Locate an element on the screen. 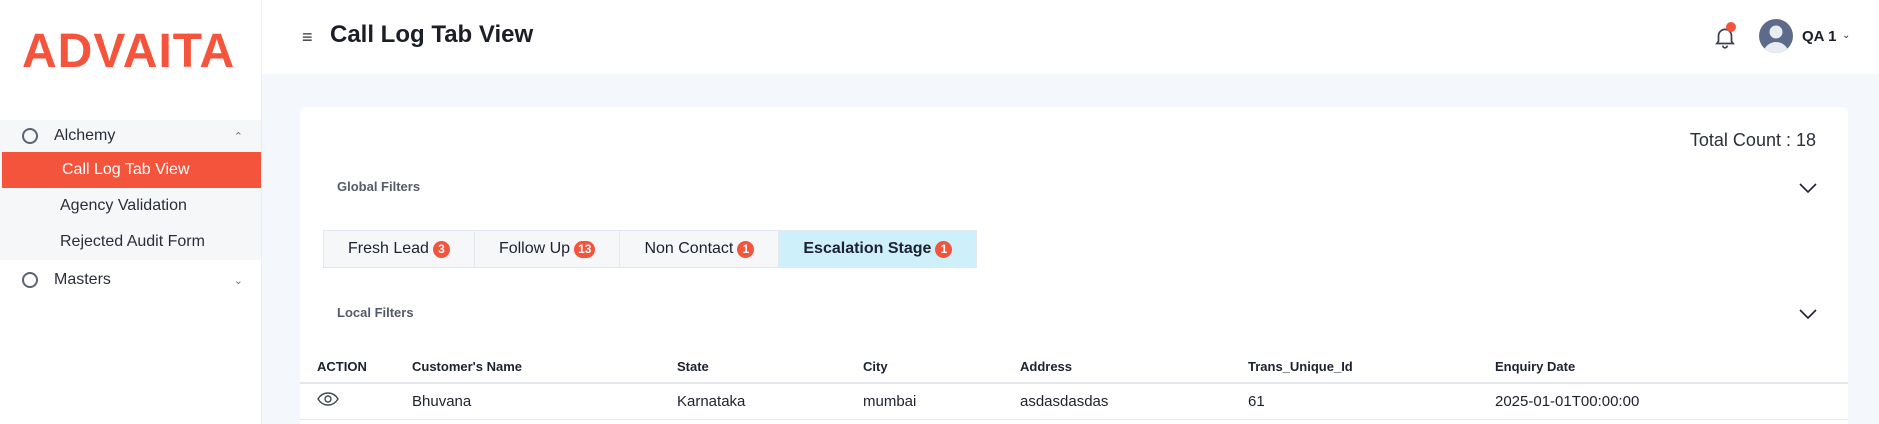  tab-non-contact: Non Contact 1 is located at coordinates (700, 249).